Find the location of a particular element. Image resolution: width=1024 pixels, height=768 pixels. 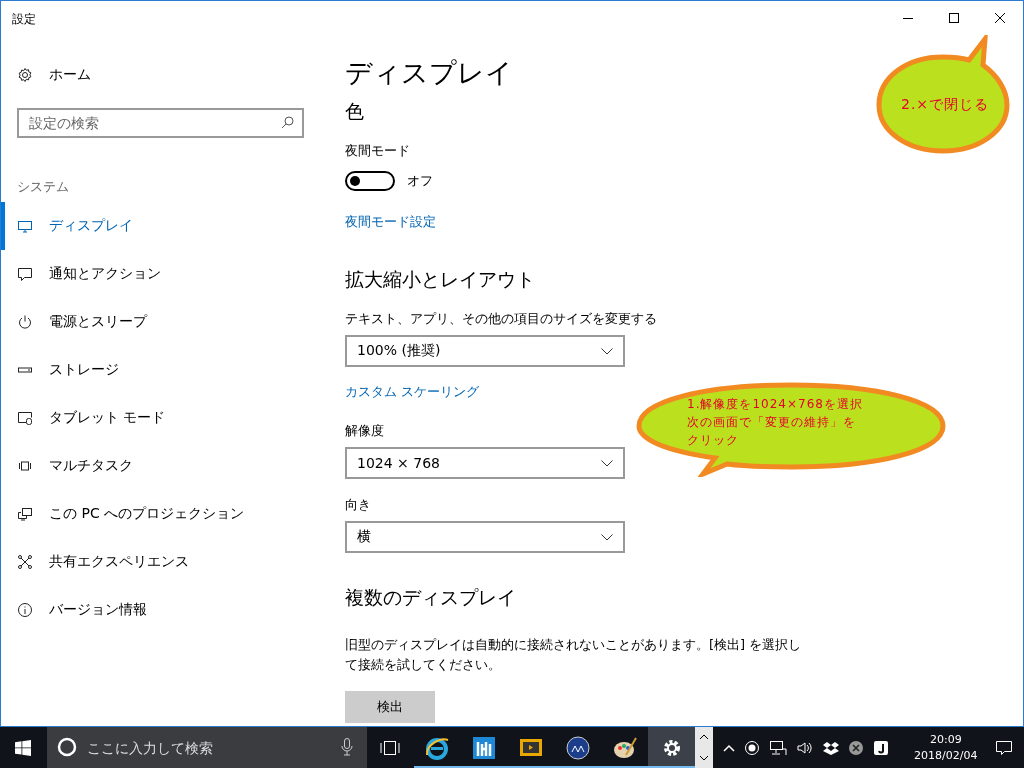

maximize-icon is located at coordinates (954, 18).